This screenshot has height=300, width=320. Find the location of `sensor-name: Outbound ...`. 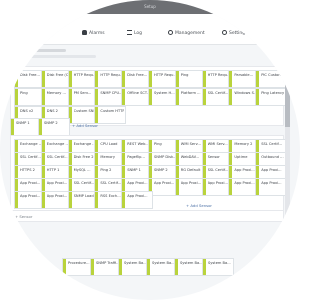

sensor-name: Outbound ... is located at coordinates (272, 157).